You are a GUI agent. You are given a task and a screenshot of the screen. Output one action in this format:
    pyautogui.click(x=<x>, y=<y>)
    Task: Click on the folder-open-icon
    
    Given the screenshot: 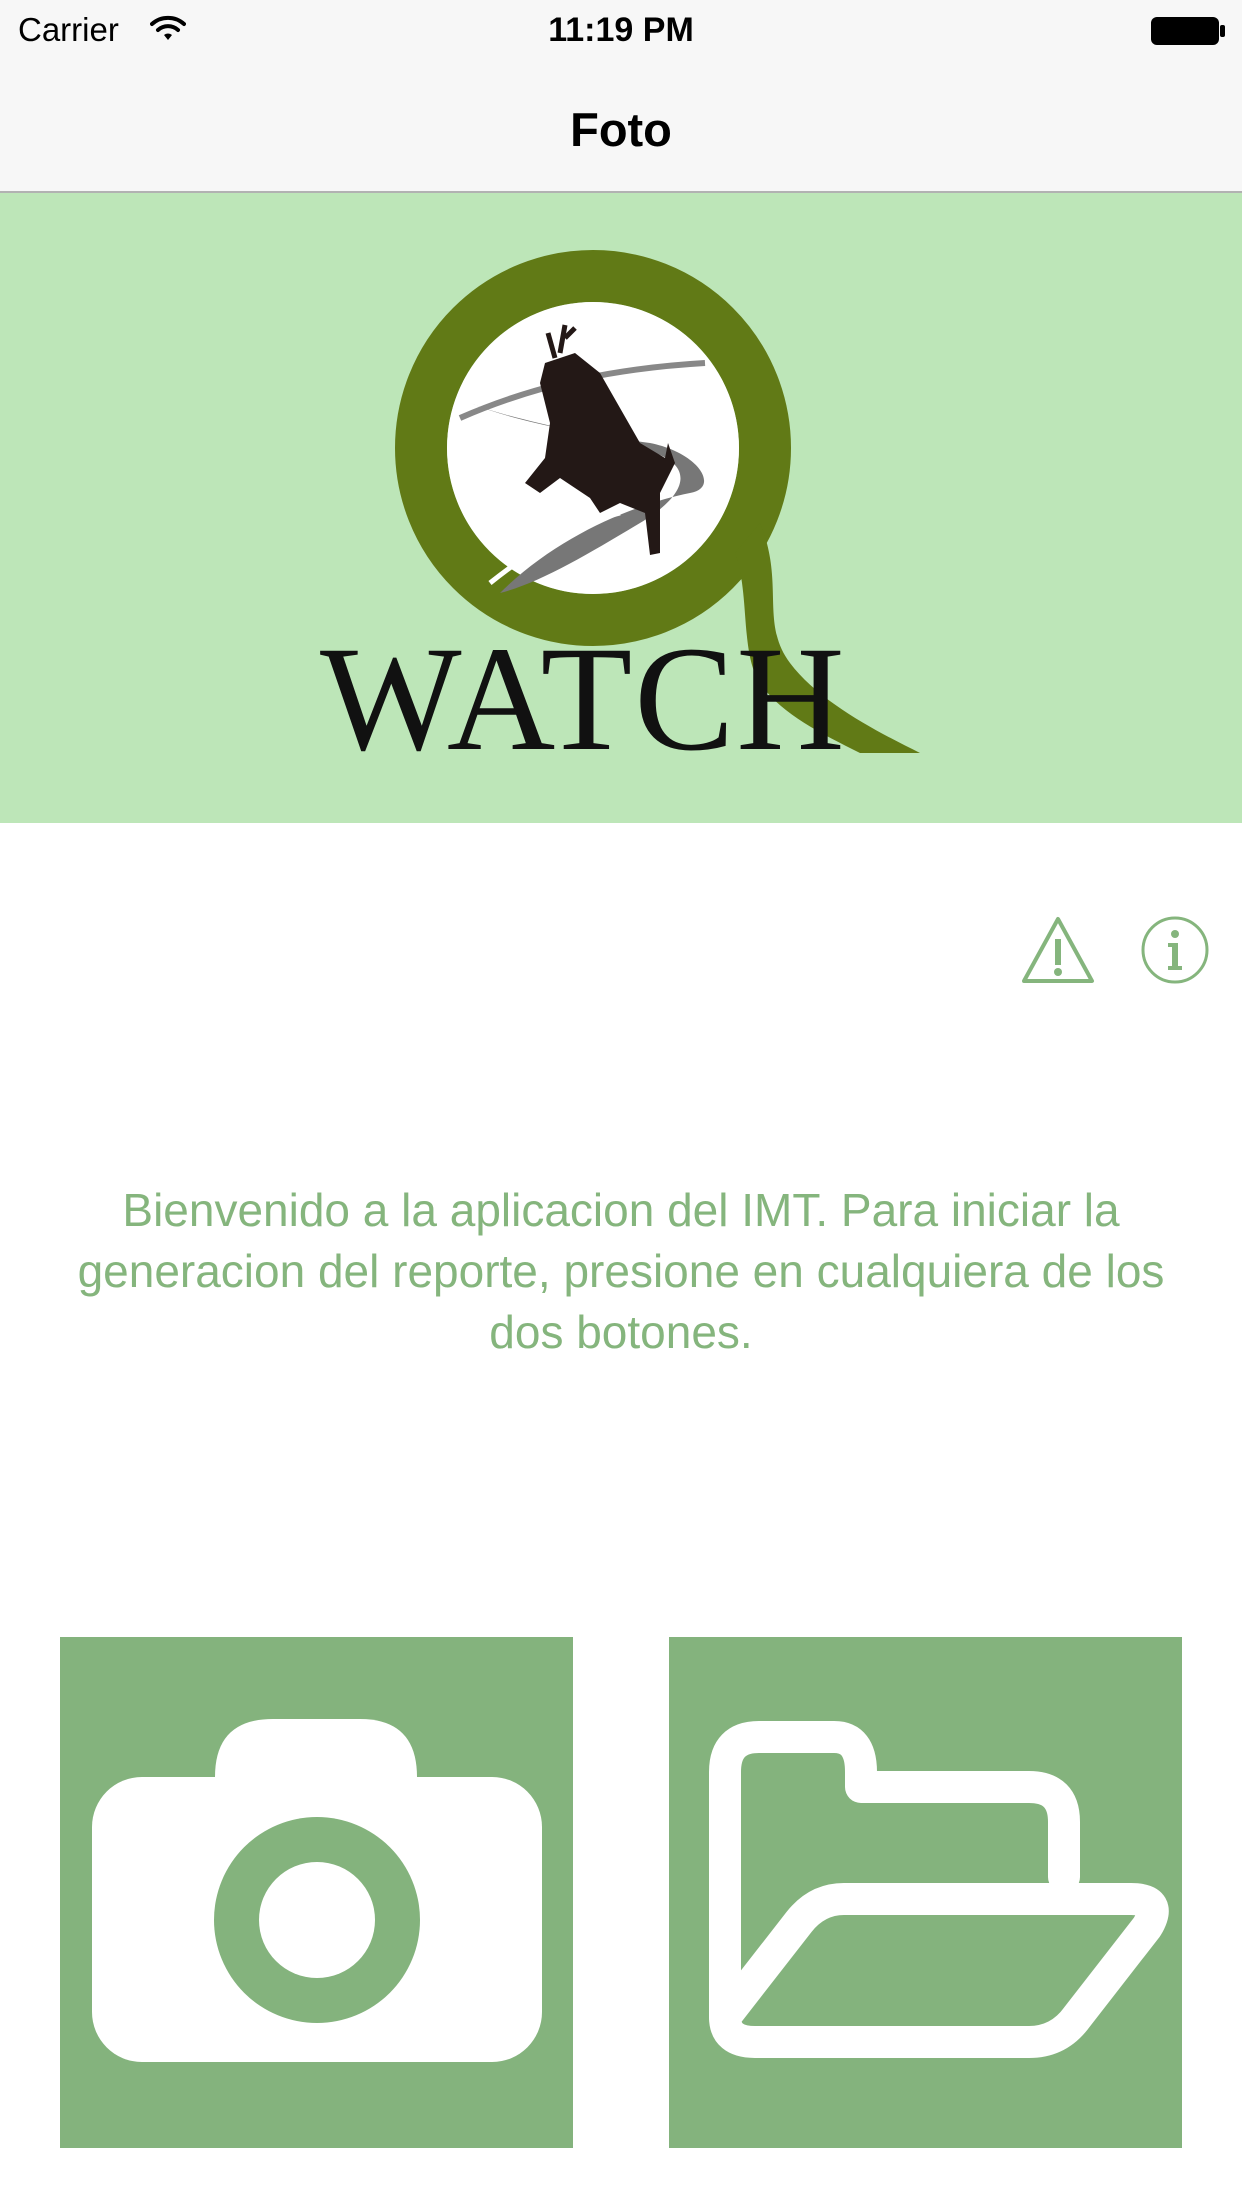 What is the action you would take?
    pyautogui.click(x=939, y=1889)
    